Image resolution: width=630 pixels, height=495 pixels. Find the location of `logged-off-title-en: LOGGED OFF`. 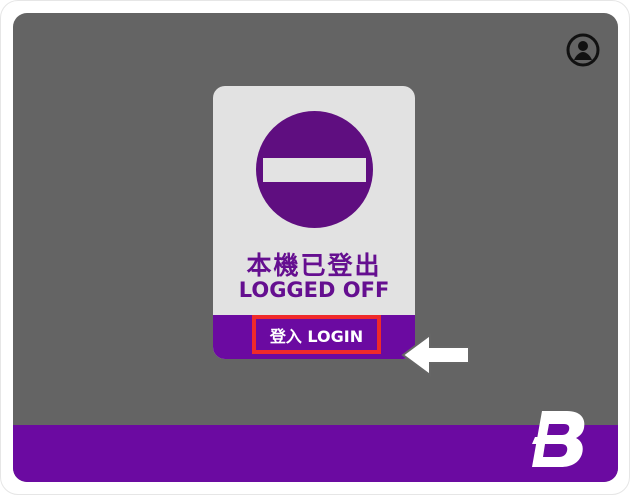

logged-off-title-en: LOGGED OFF is located at coordinates (314, 290).